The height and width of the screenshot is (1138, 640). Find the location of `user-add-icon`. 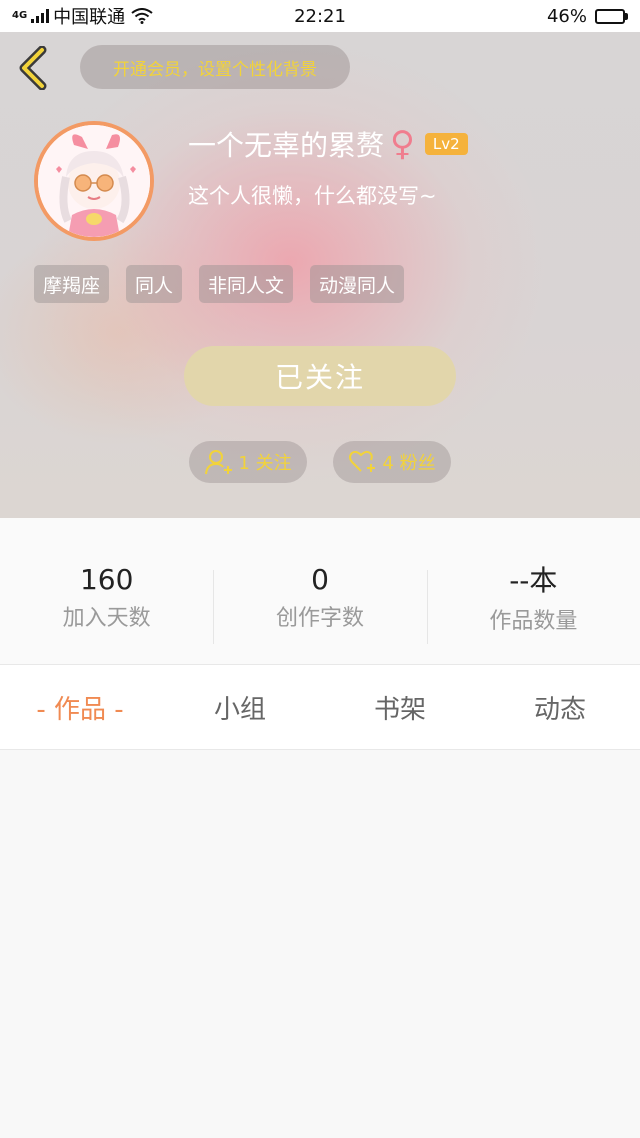

user-add-icon is located at coordinates (219, 462).